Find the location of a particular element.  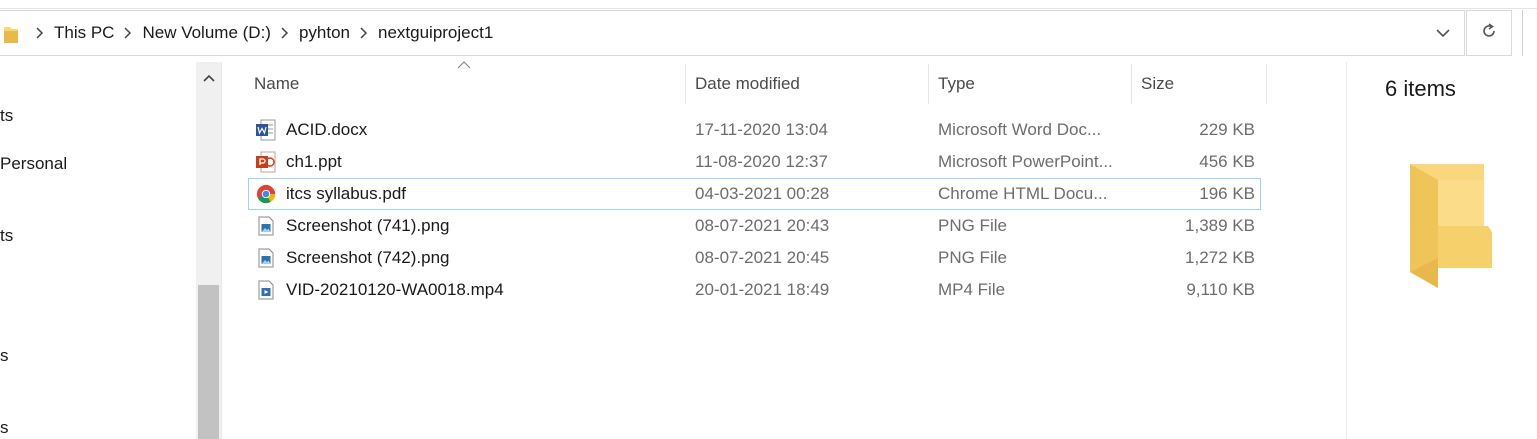

powerpoint-icon is located at coordinates (266, 162).